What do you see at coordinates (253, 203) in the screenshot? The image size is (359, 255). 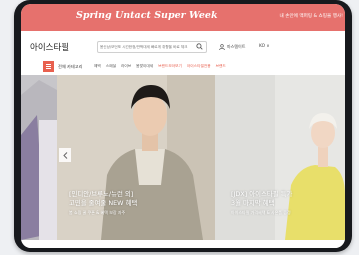 I see `banner-next-title-2: 3월 마지막 혜택` at bounding box center [253, 203].